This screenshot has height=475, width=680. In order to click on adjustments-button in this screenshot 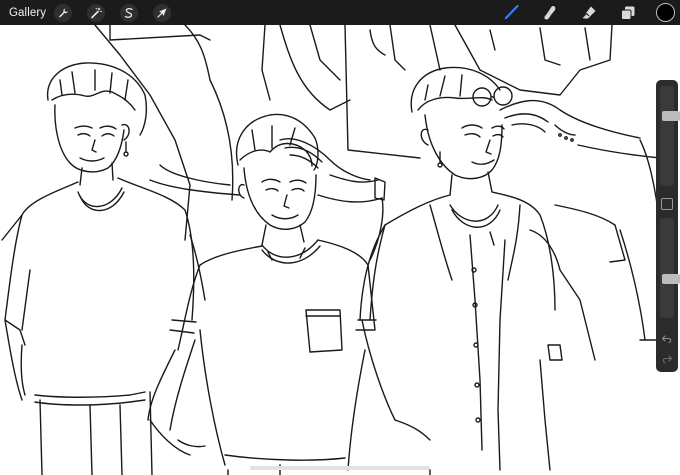, I will do `click(96, 12)`.